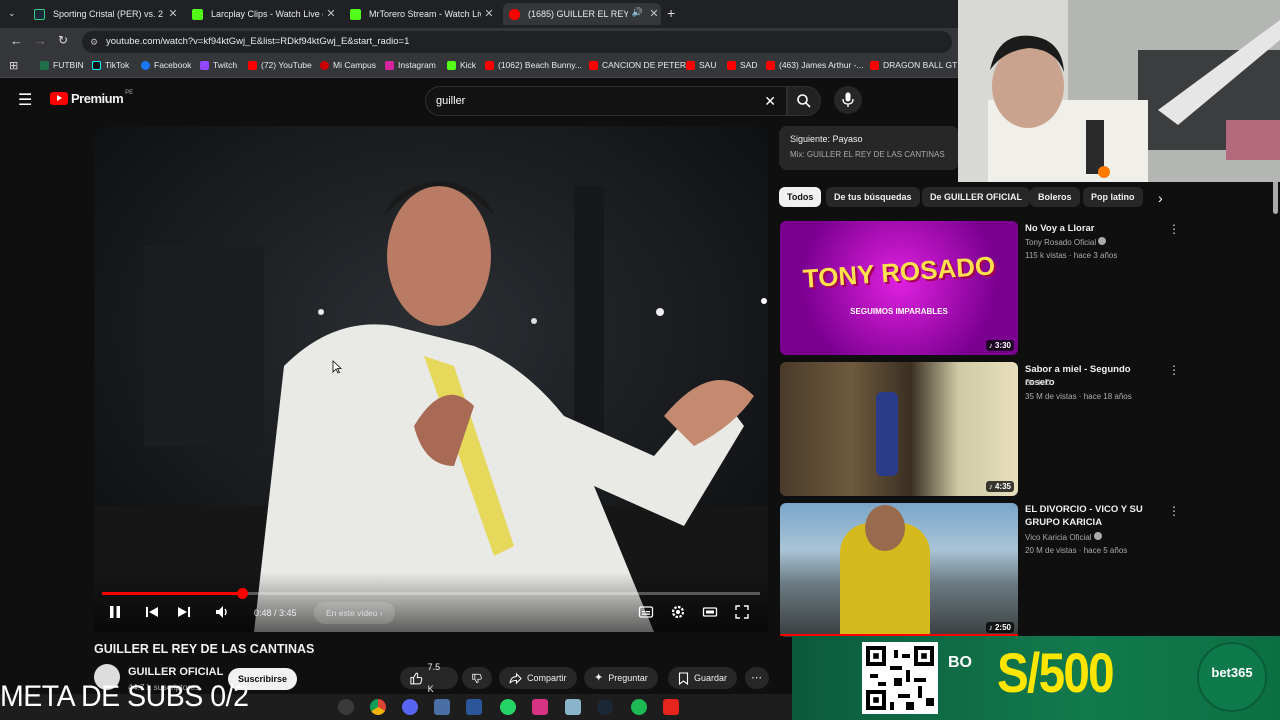  What do you see at coordinates (431, 593) in the screenshot?
I see `progress-bar` at bounding box center [431, 593].